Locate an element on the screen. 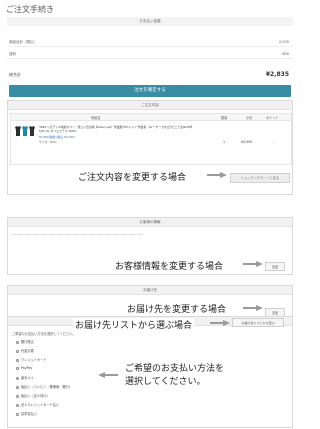  summary-total-label: 総合計 is located at coordinates (15, 74).